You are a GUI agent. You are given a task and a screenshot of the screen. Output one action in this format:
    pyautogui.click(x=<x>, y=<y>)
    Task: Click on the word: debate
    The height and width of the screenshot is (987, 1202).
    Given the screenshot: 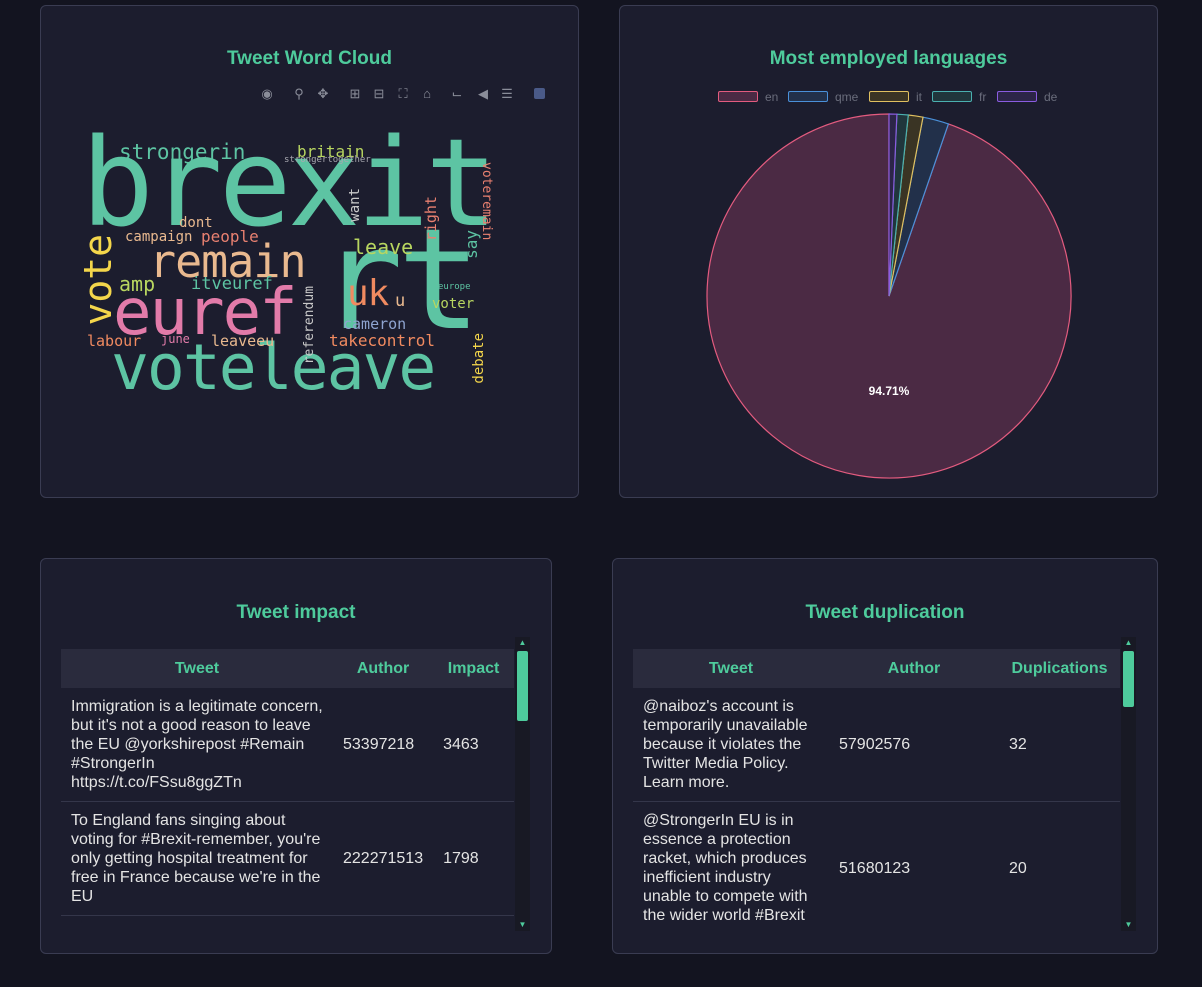 What is the action you would take?
    pyautogui.click(x=479, y=358)
    